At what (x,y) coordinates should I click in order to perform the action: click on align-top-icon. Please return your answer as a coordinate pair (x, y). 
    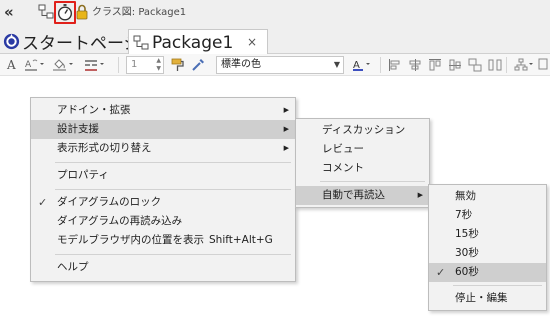
    Looking at the image, I should click on (435, 65).